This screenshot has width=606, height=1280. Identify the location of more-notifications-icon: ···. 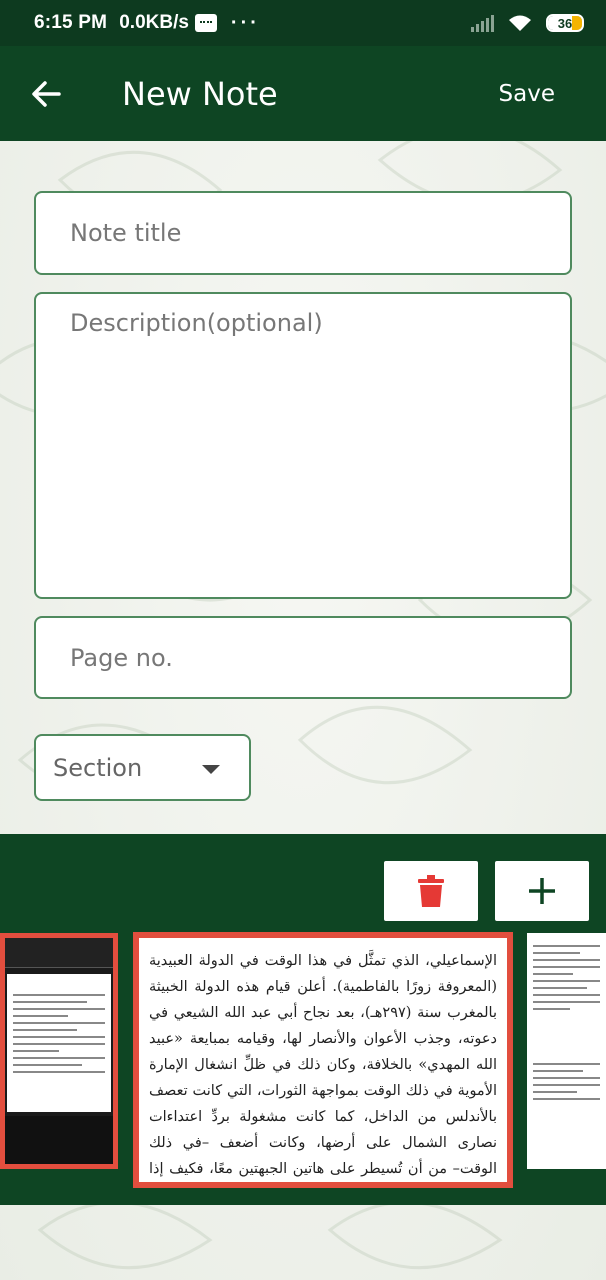
(245, 22).